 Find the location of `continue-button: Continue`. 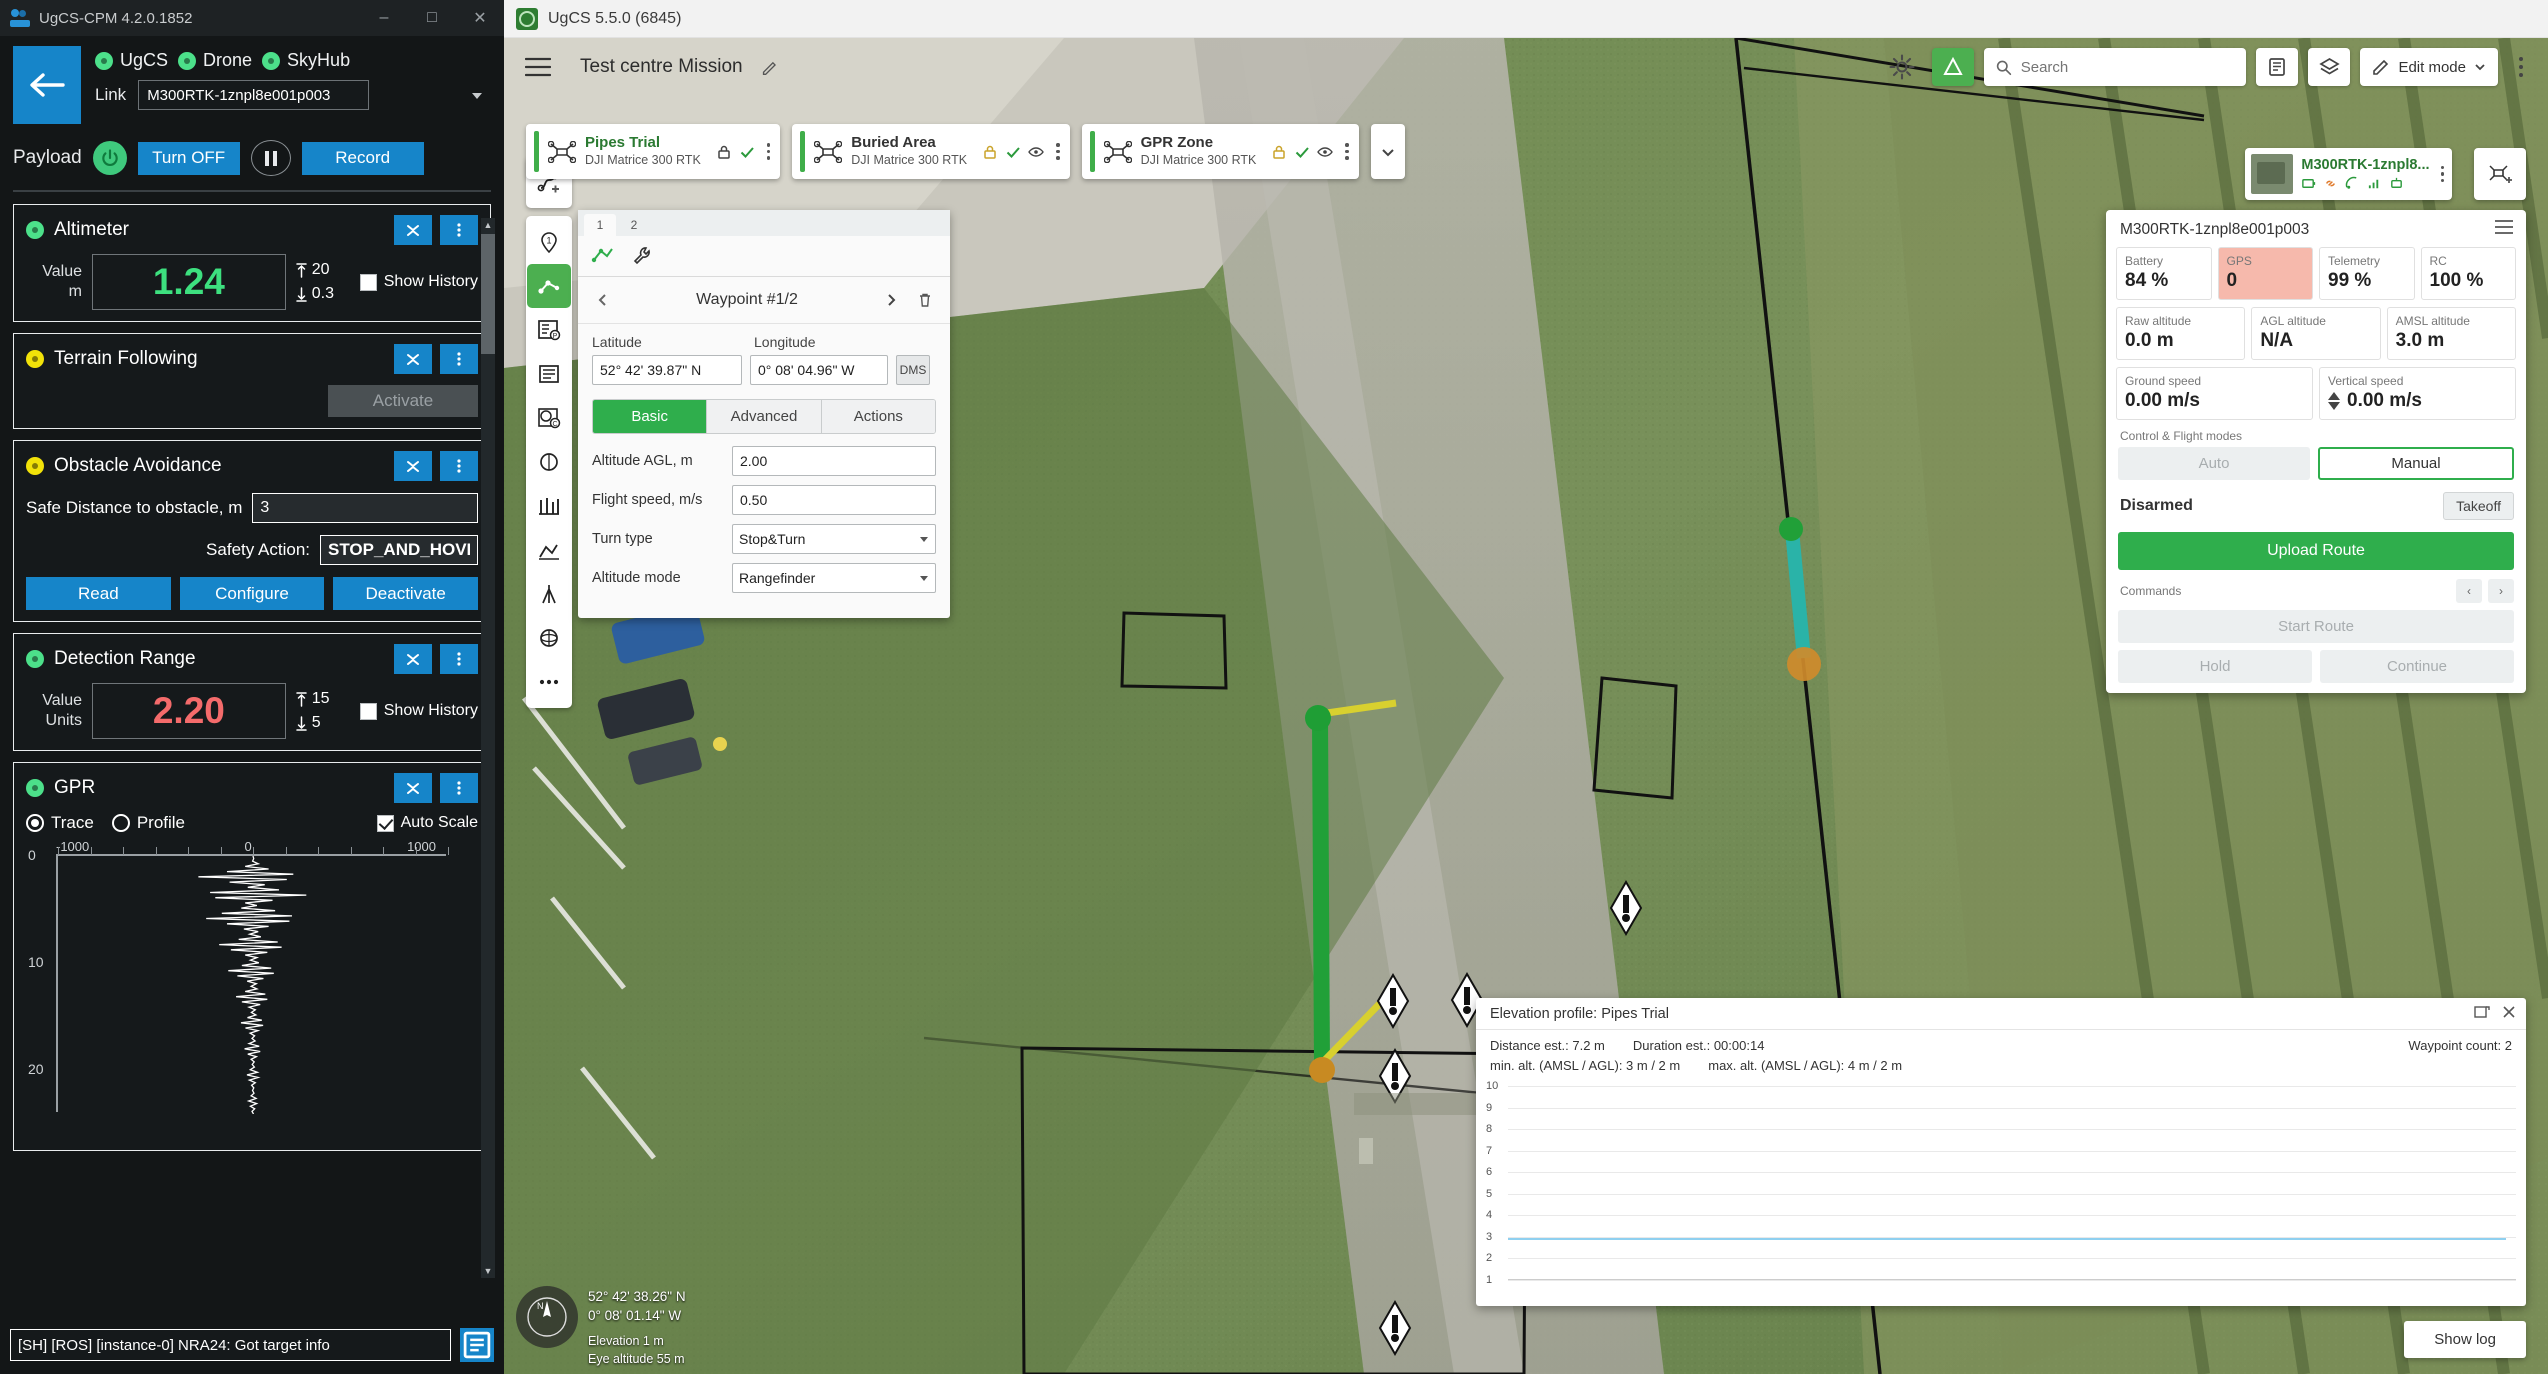

continue-button: Continue is located at coordinates (2417, 666).